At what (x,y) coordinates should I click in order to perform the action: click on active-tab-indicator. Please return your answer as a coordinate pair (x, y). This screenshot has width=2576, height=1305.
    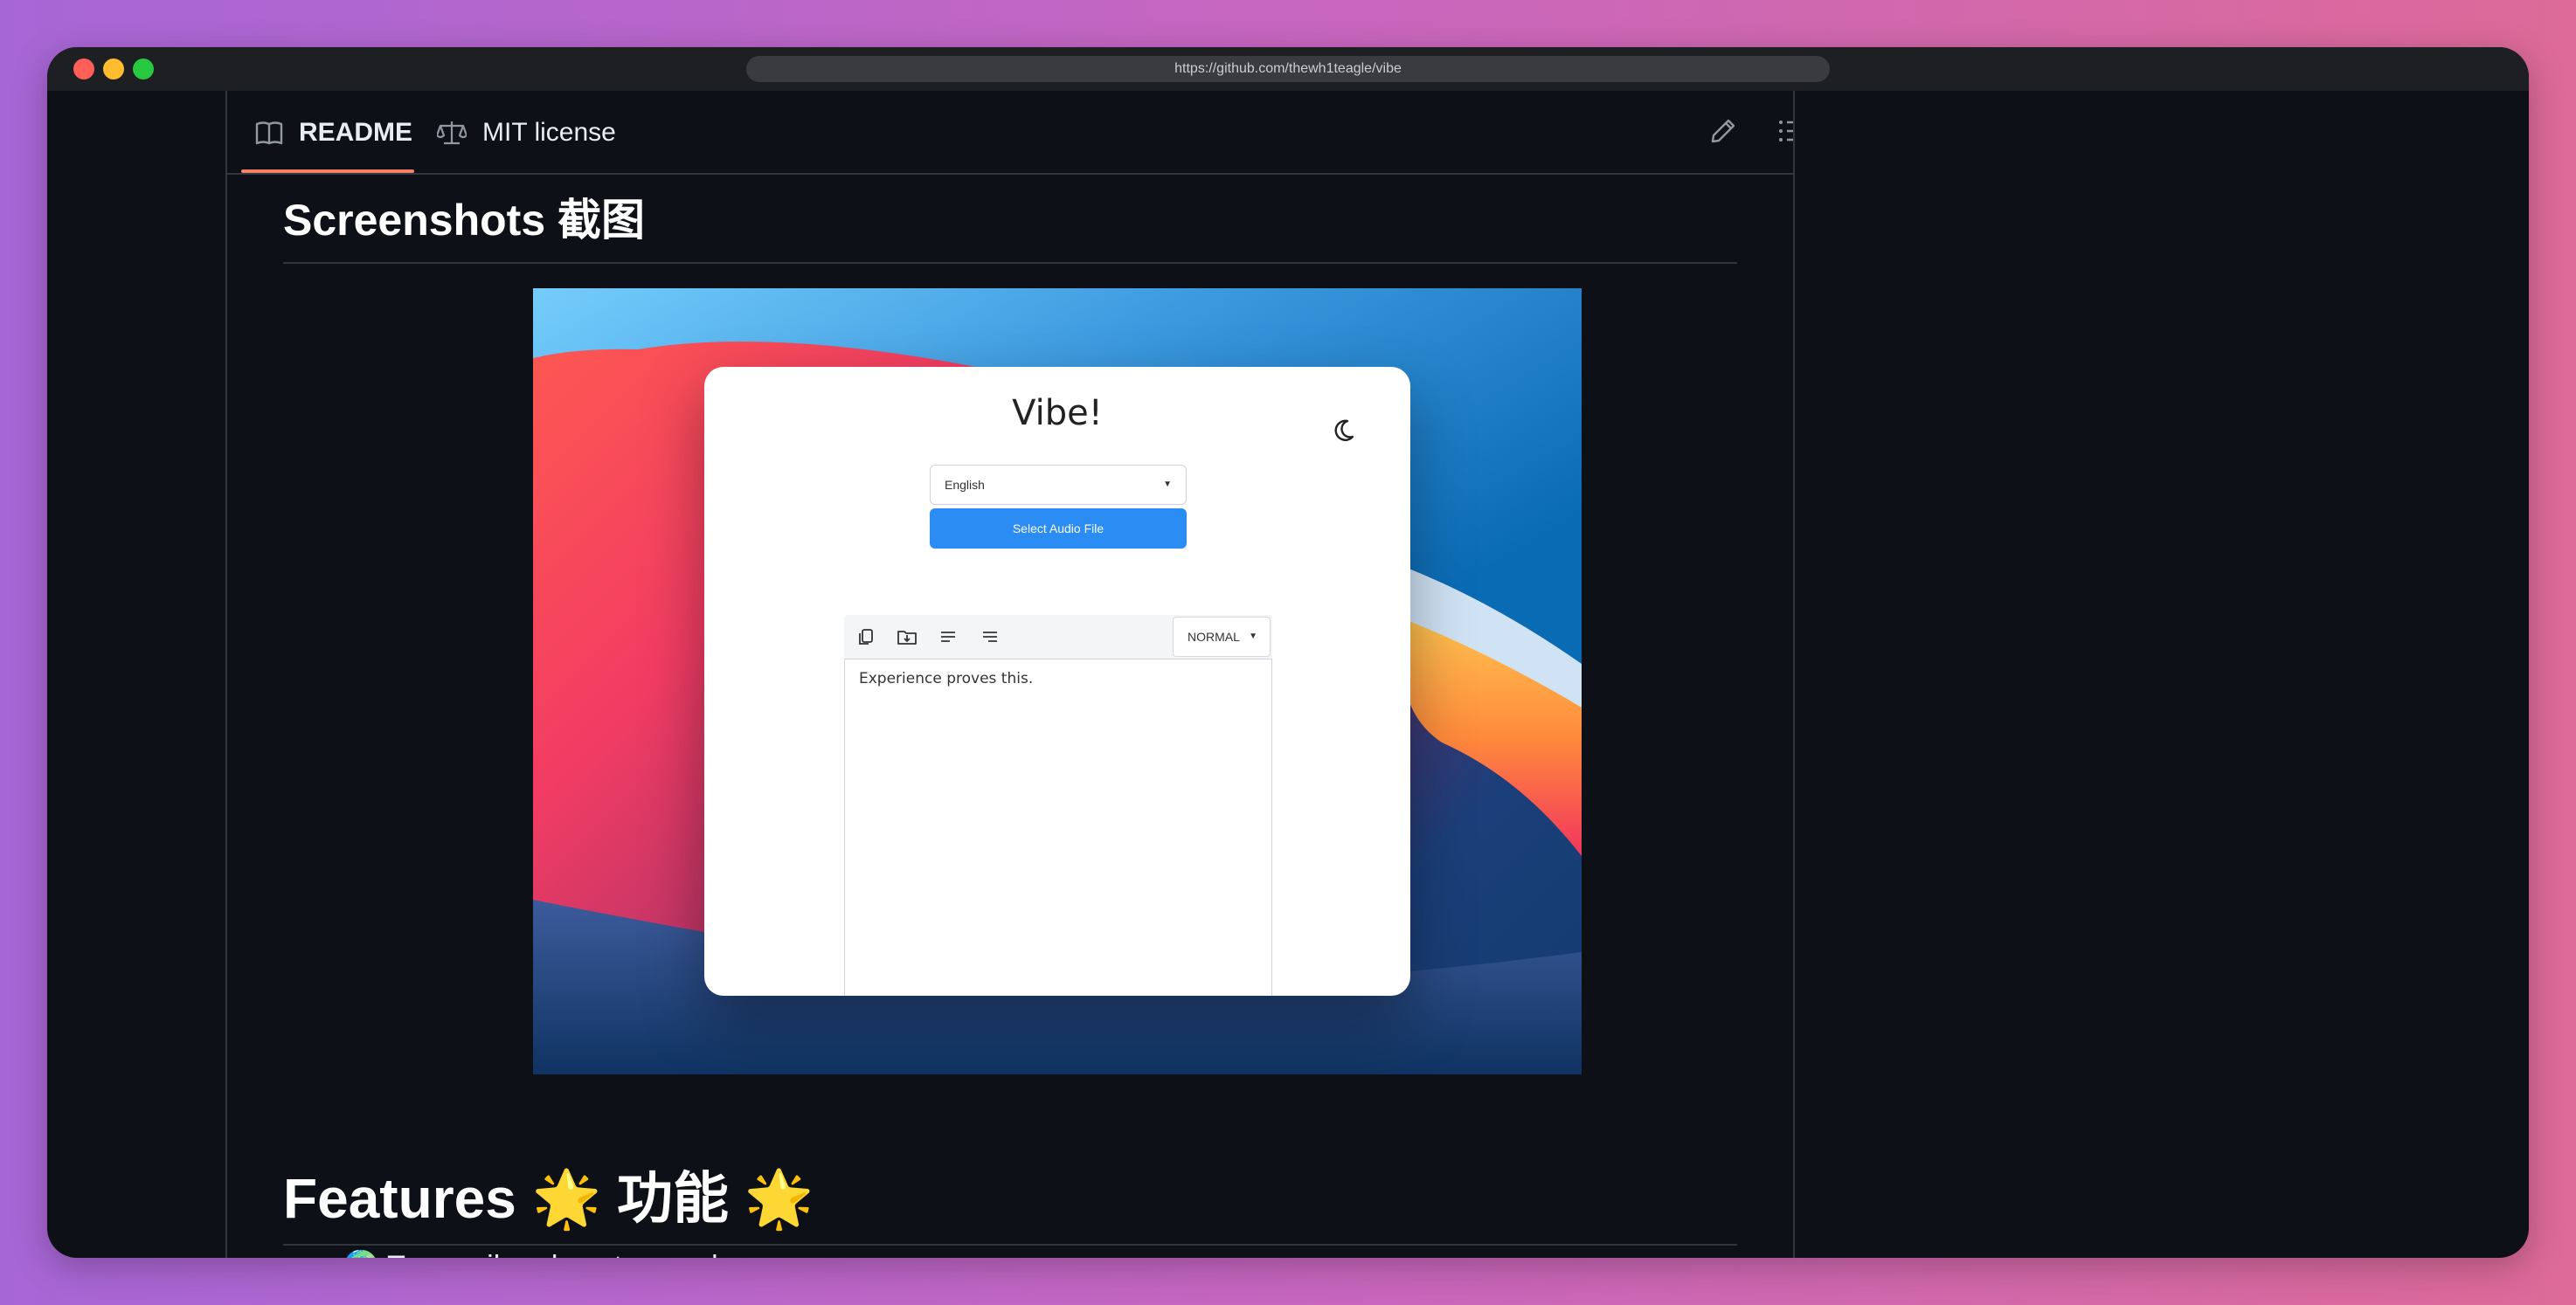
    Looking at the image, I should click on (327, 171).